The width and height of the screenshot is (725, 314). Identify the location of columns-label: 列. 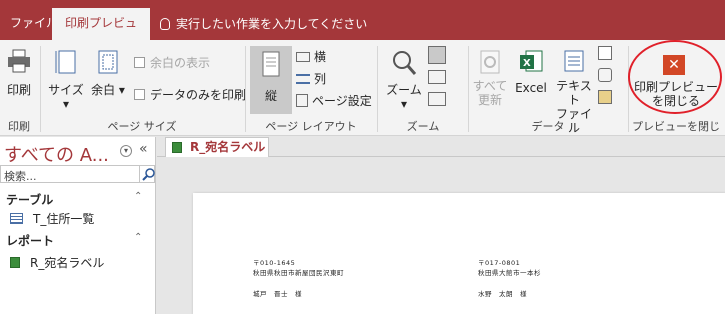
(320, 79).